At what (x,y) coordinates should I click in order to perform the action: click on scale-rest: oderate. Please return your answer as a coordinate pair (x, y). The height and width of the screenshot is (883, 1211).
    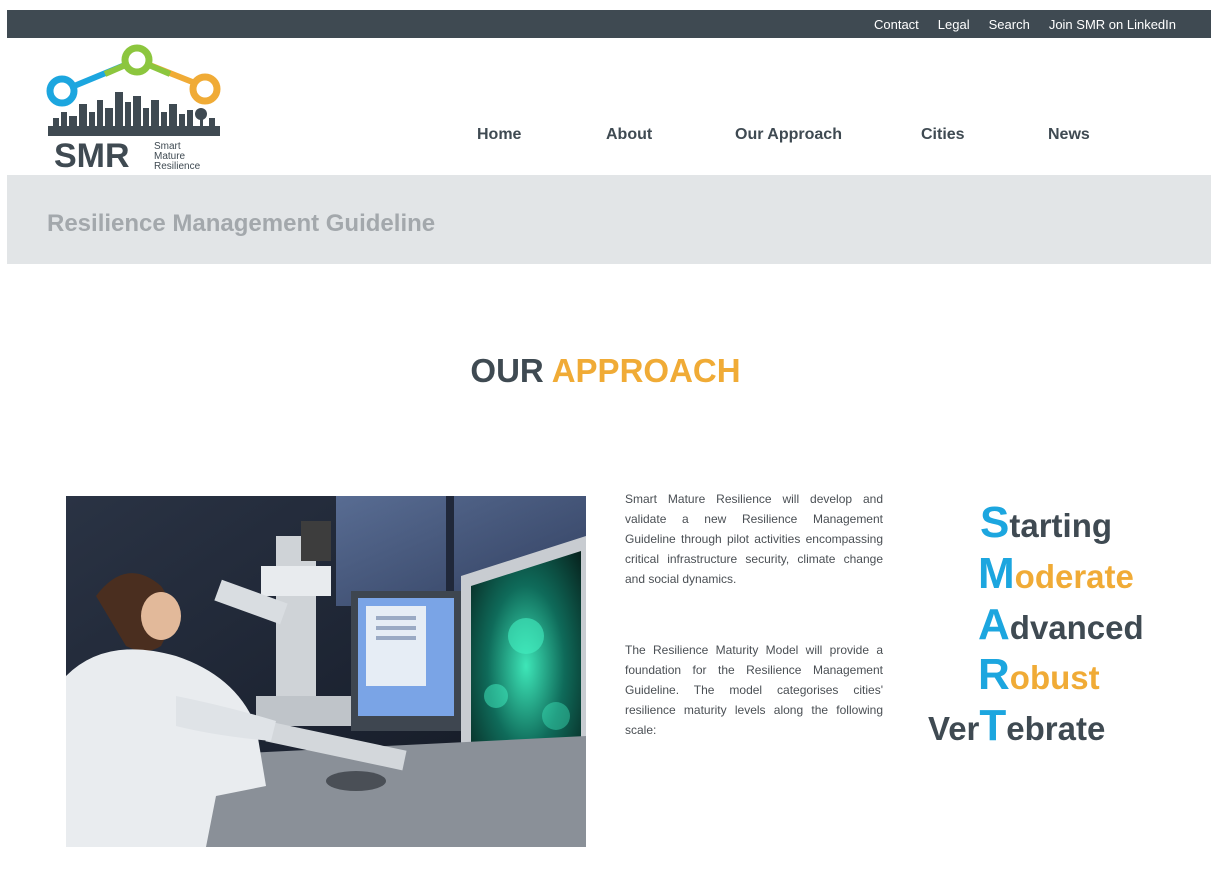
    Looking at the image, I should click on (1074, 576).